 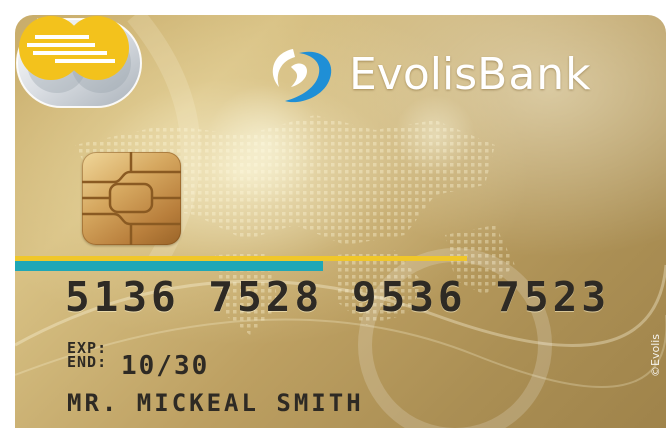 What do you see at coordinates (169, 266) in the screenshot?
I see `accent-stripe-blue` at bounding box center [169, 266].